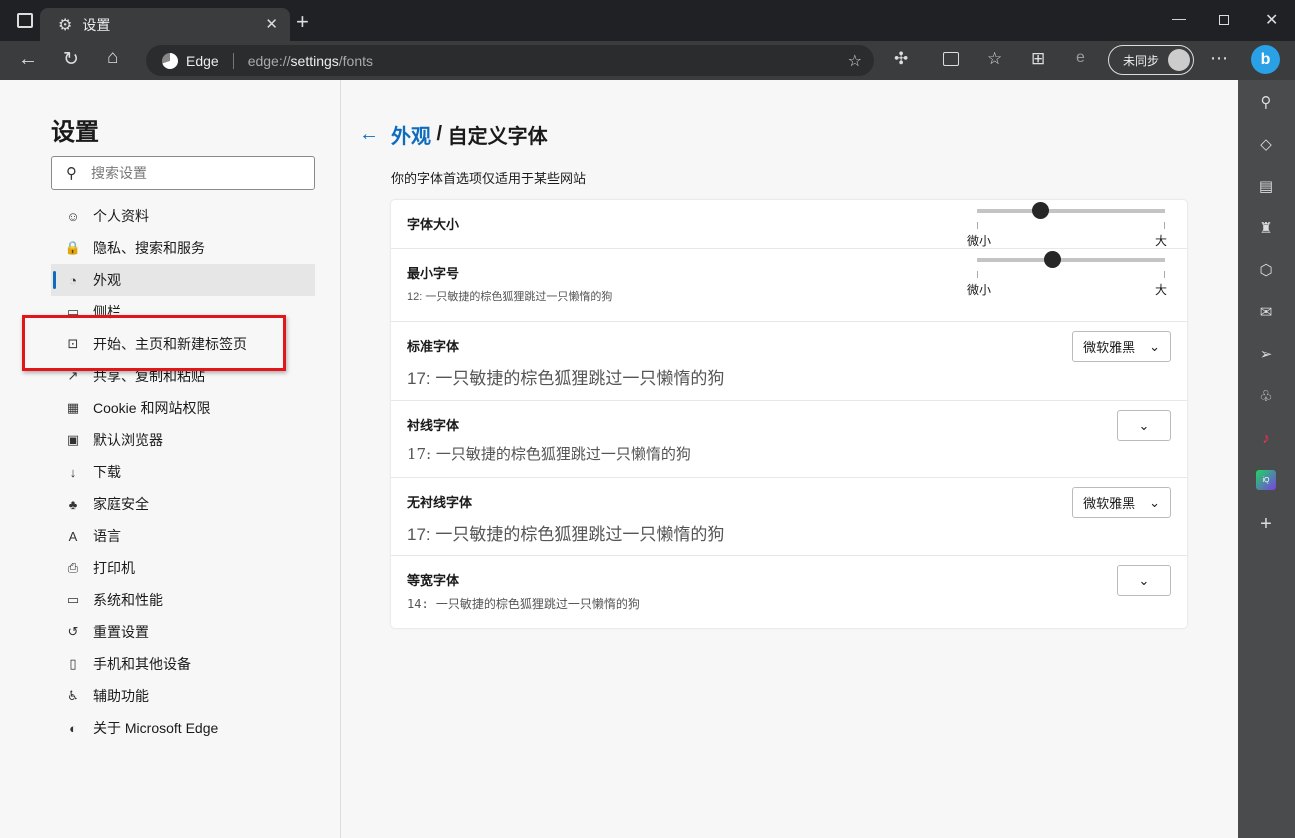 The image size is (1295, 838). What do you see at coordinates (1144, 425) in the screenshot?
I see `serif-font-dropdown: ⌄` at bounding box center [1144, 425].